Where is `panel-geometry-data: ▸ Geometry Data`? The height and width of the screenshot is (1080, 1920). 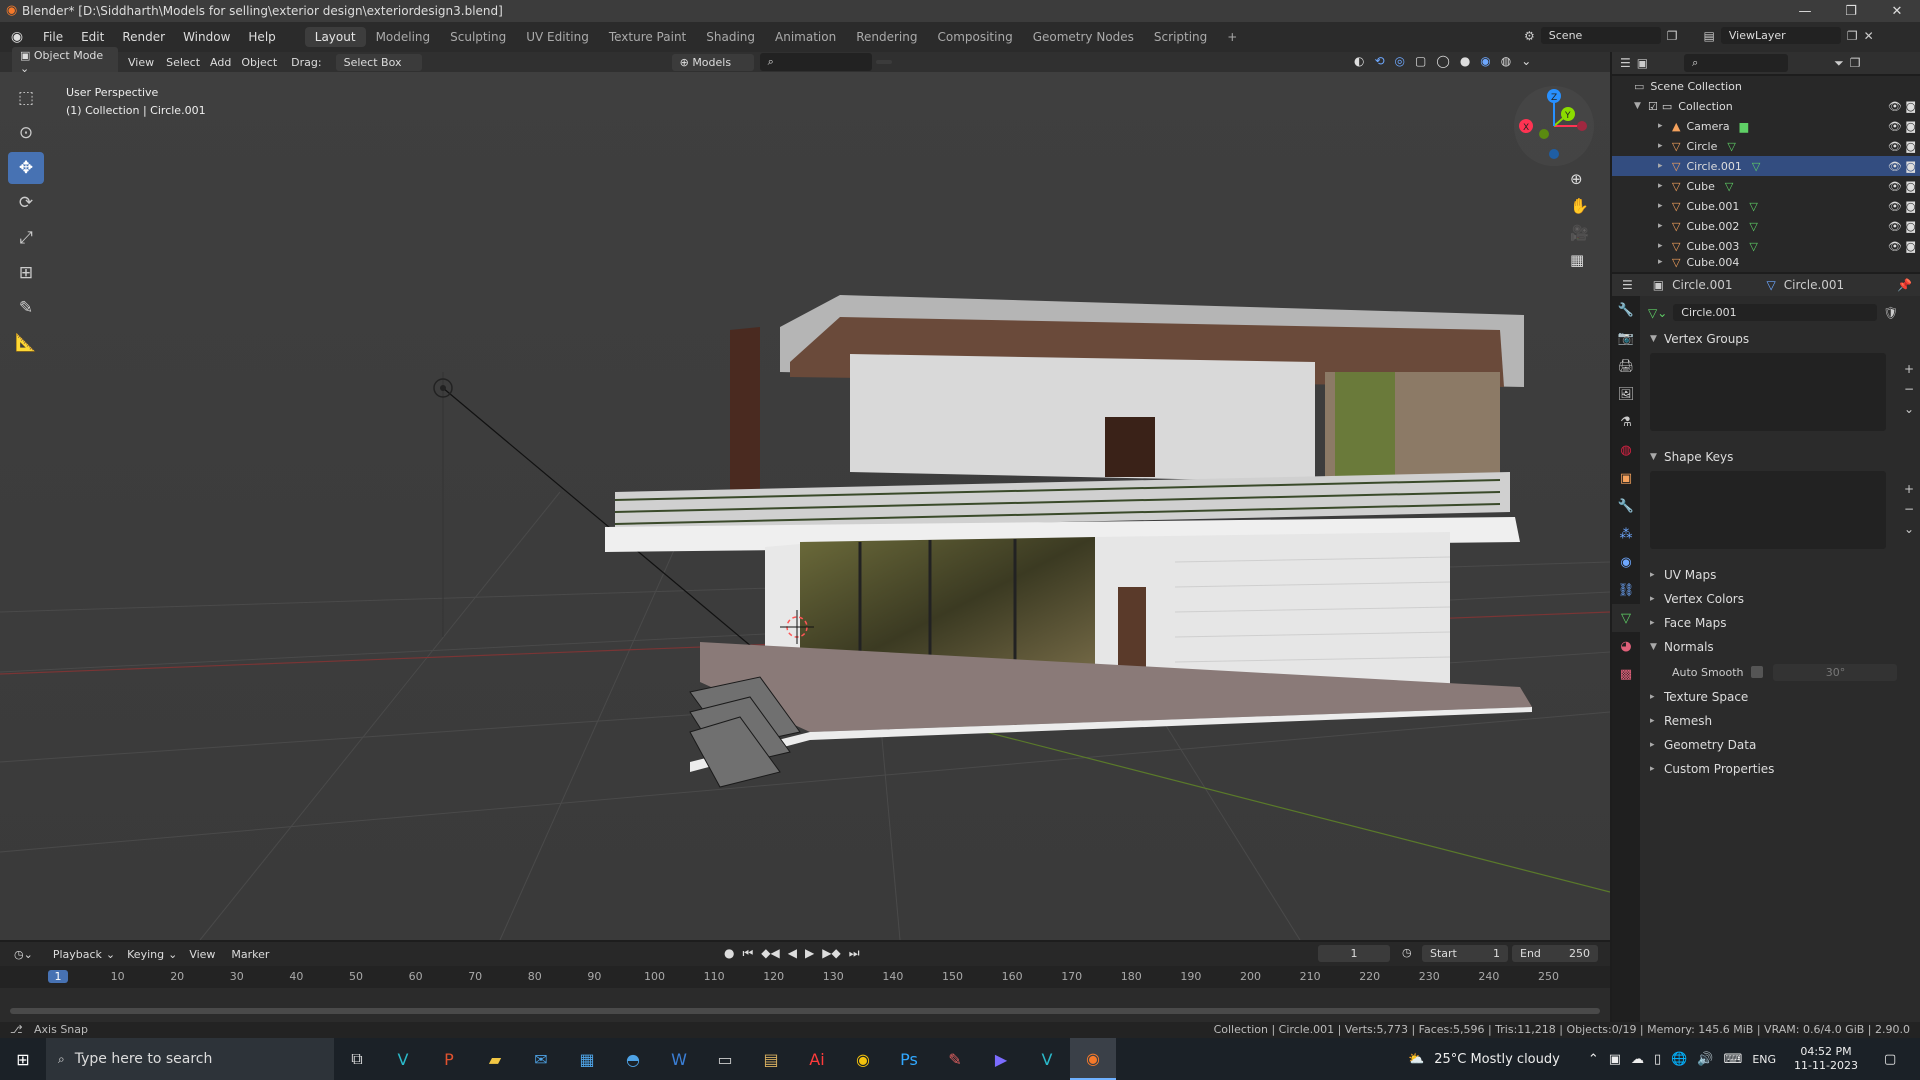 panel-geometry-data: ▸ Geometry Data is located at coordinates (1780, 745).